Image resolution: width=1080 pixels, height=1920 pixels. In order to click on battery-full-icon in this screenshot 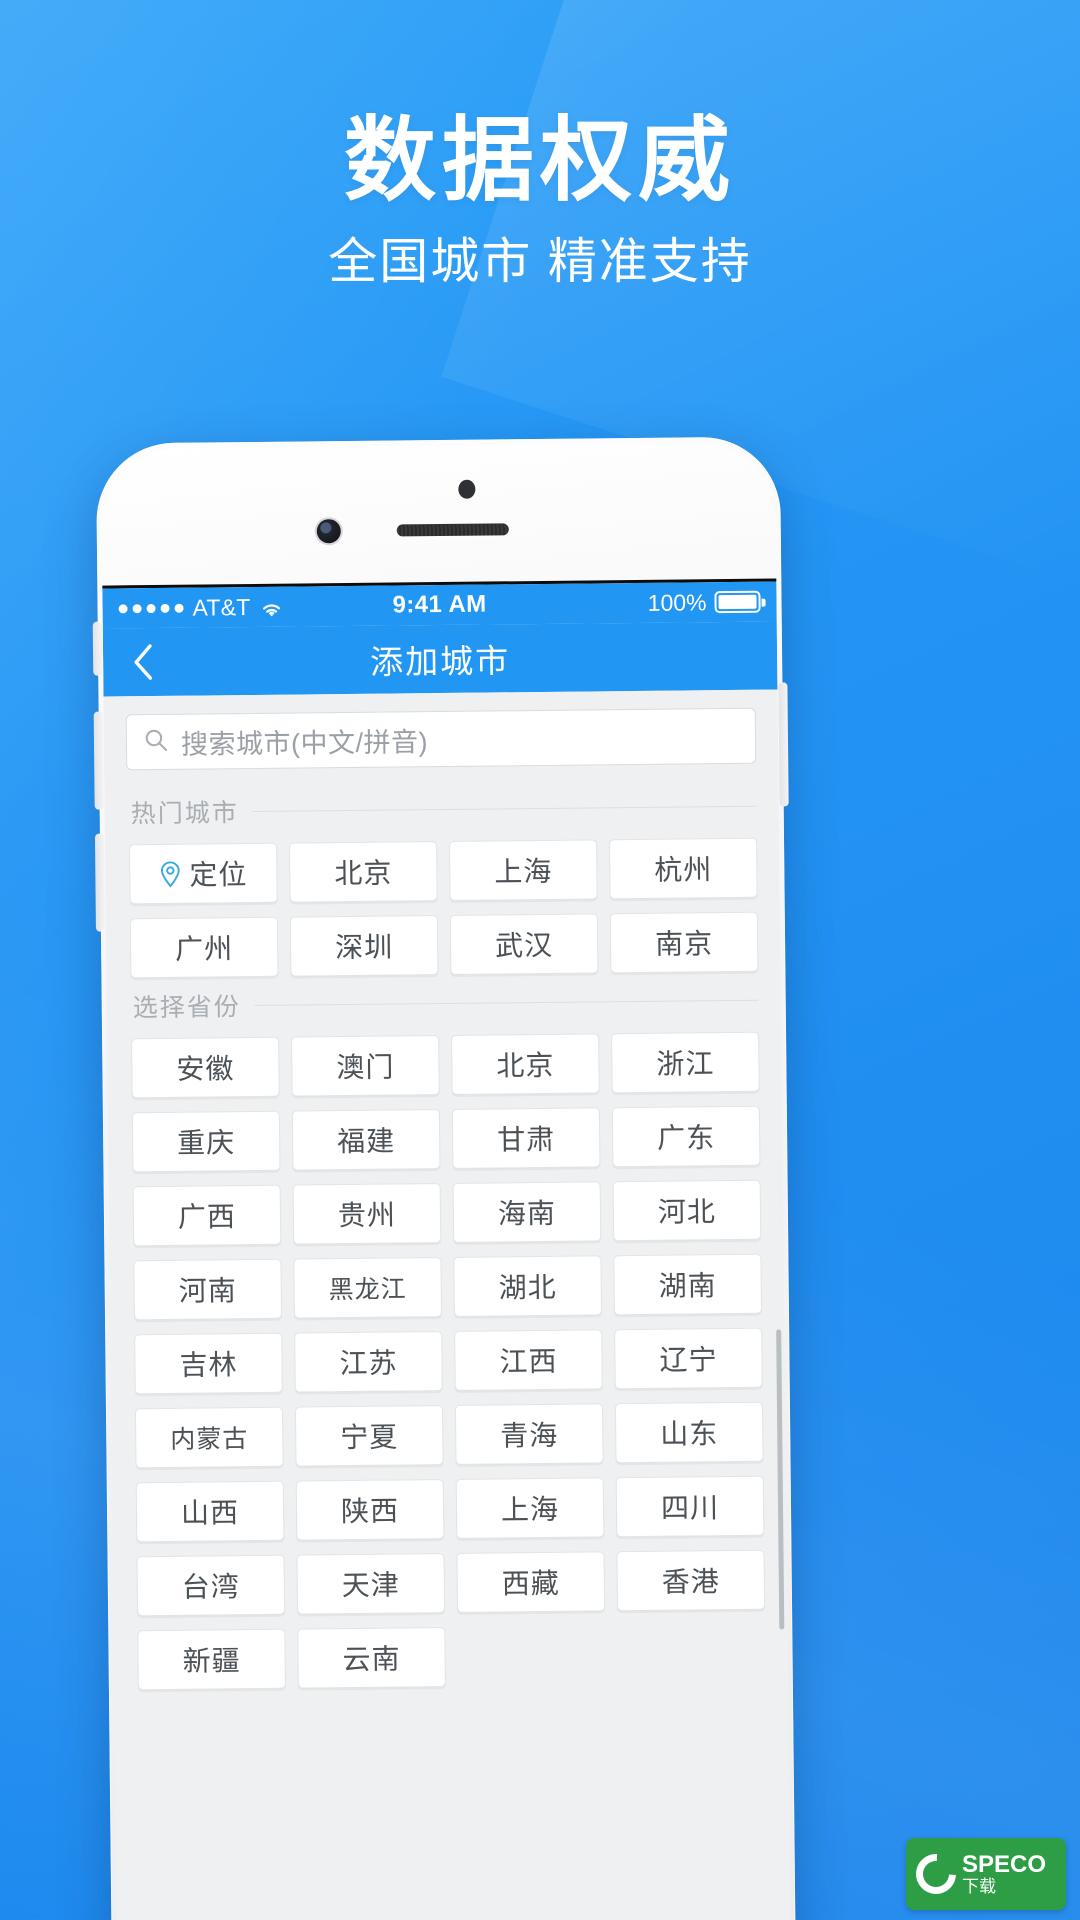, I will do `click(737, 602)`.